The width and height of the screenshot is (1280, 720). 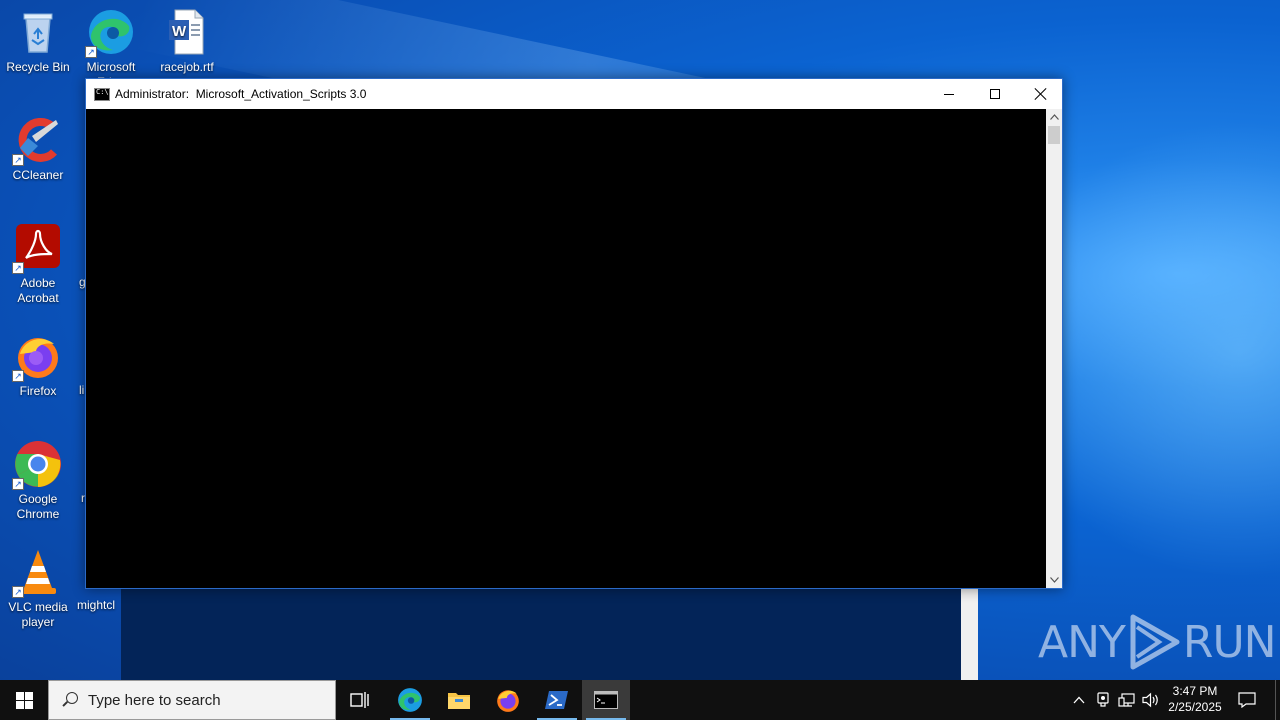 I want to click on edge-icon: ↗, so click(x=110, y=33).